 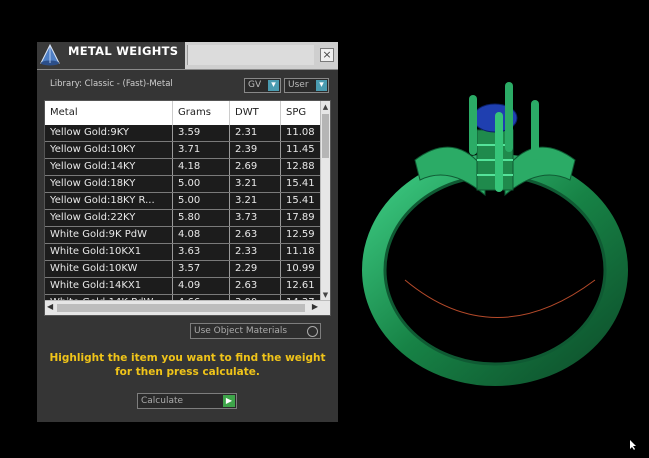 I want to click on table-row: Yellow Gold:18KY R... 5.00 3.21 15.41, so click(x=184, y=201).